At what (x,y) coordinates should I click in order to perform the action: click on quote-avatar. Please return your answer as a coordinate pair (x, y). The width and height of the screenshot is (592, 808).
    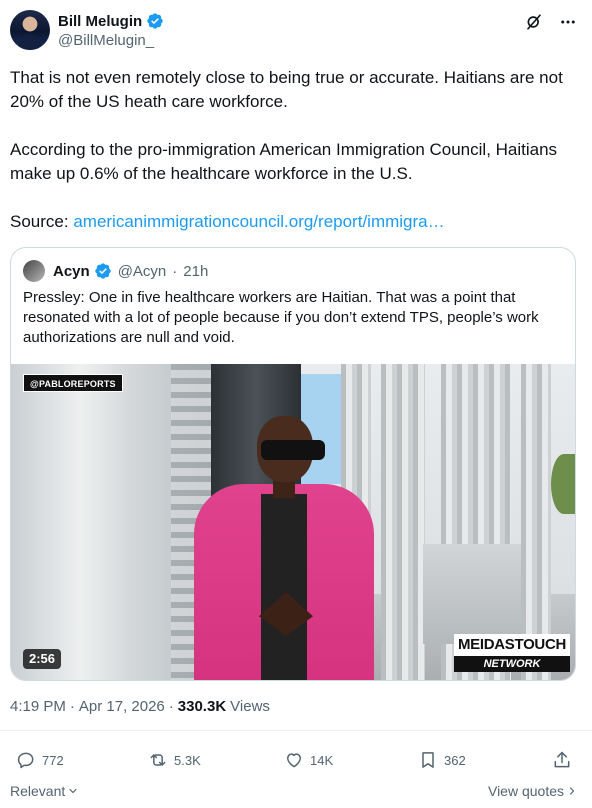
    Looking at the image, I should click on (34, 271).